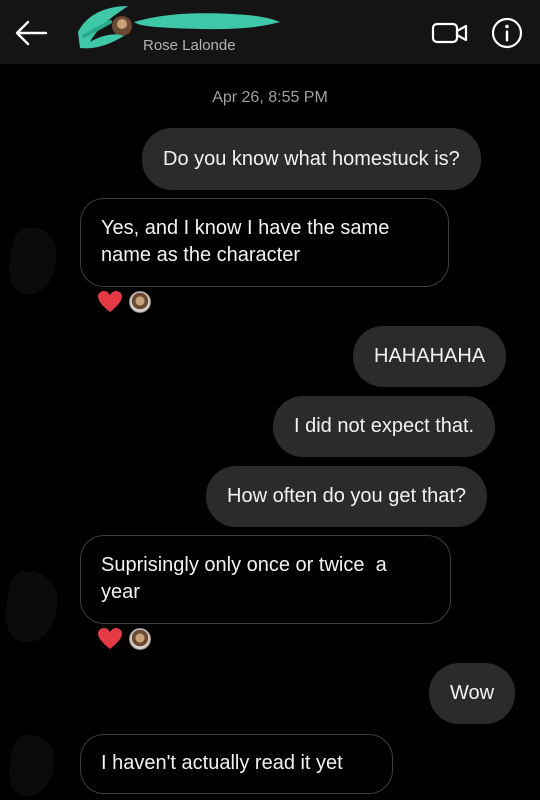  I want to click on message-text: I did not expect that., so click(384, 426).